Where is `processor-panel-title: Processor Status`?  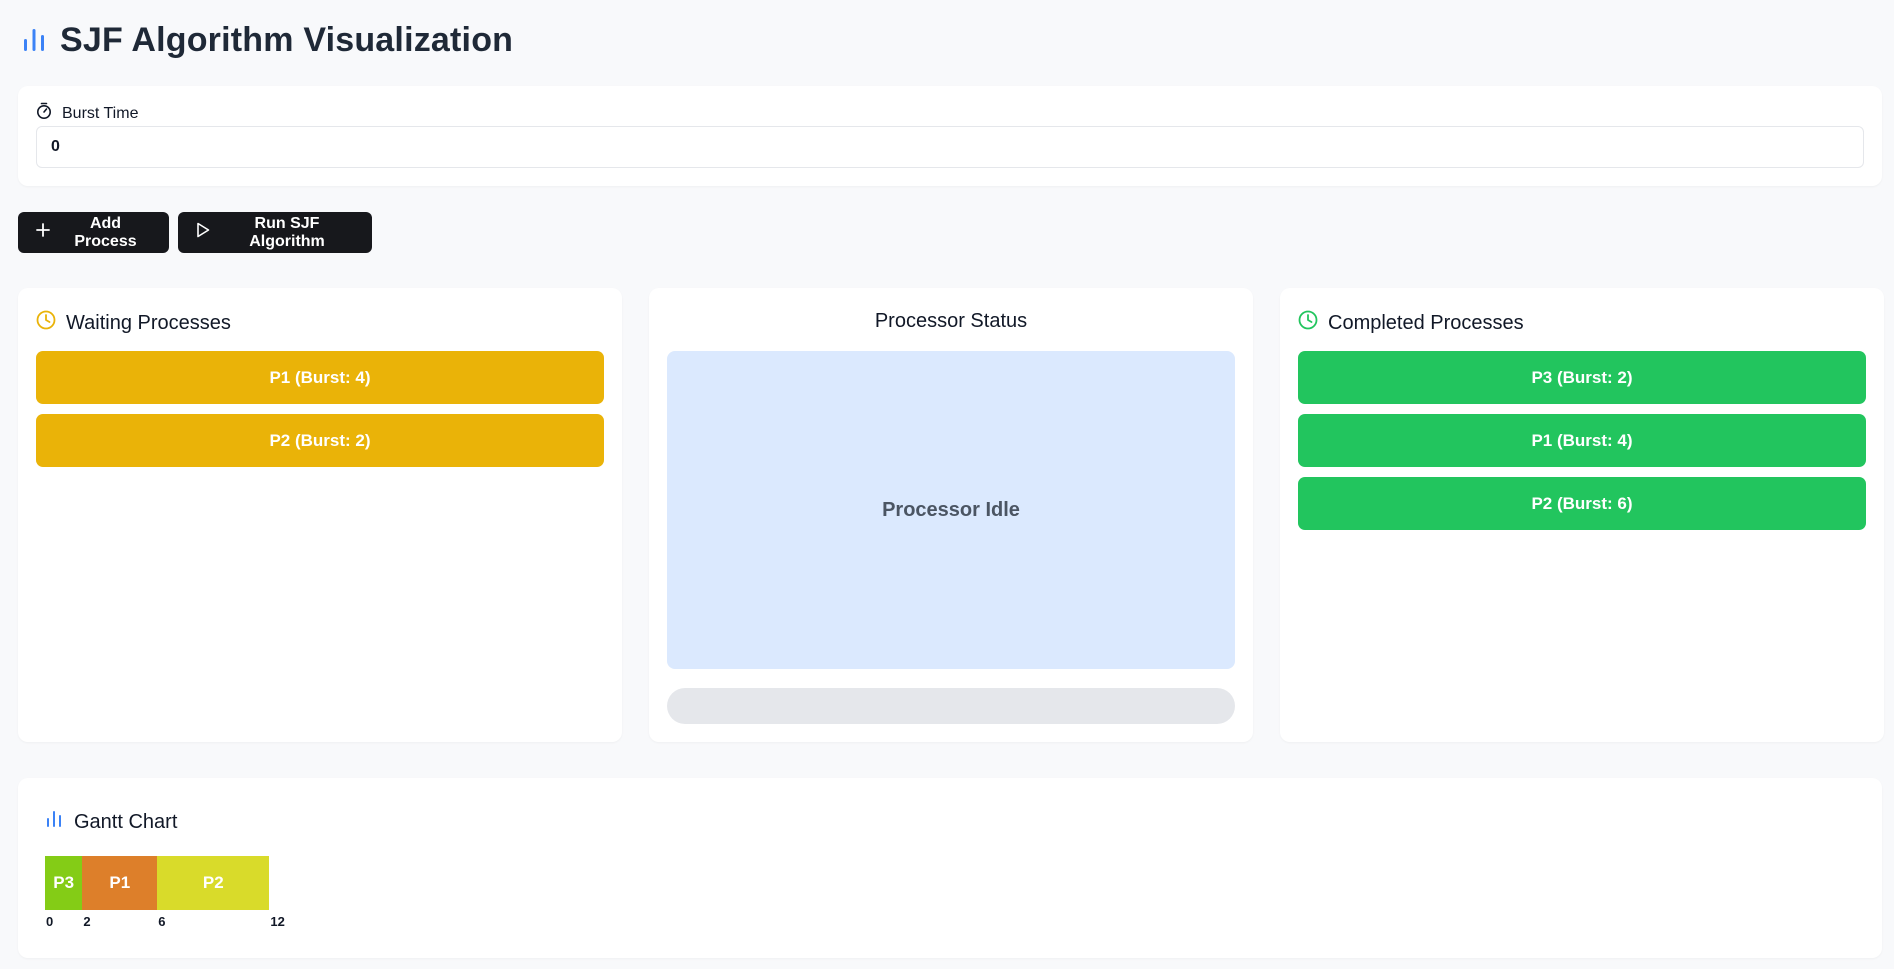
processor-panel-title: Processor Status is located at coordinates (951, 321).